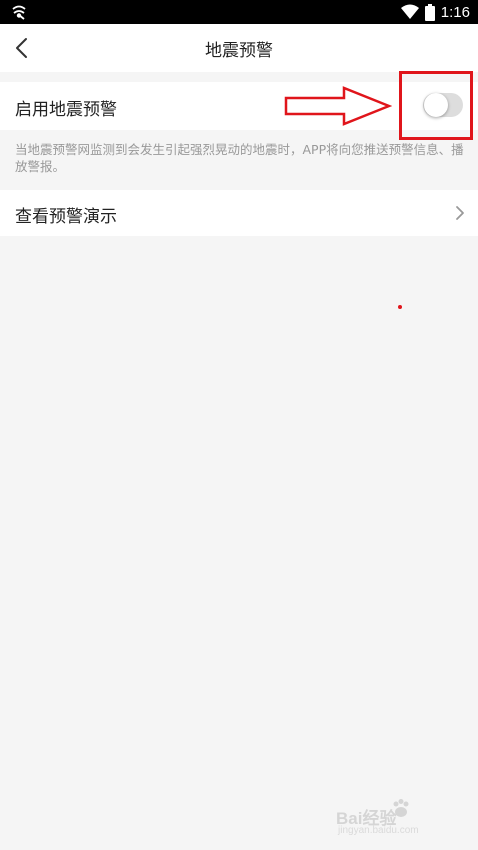 This screenshot has width=478, height=850. I want to click on annotation-red-dot, so click(400, 307).